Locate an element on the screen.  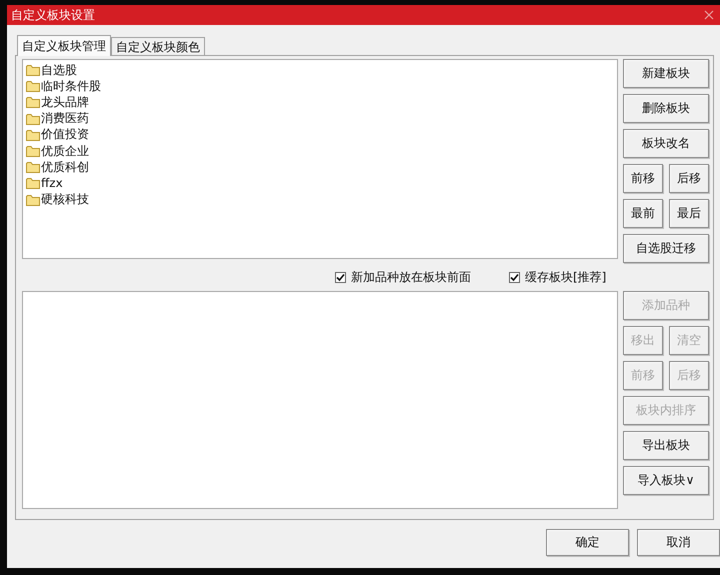
action-button: 新建板块 is located at coordinates (666, 73).